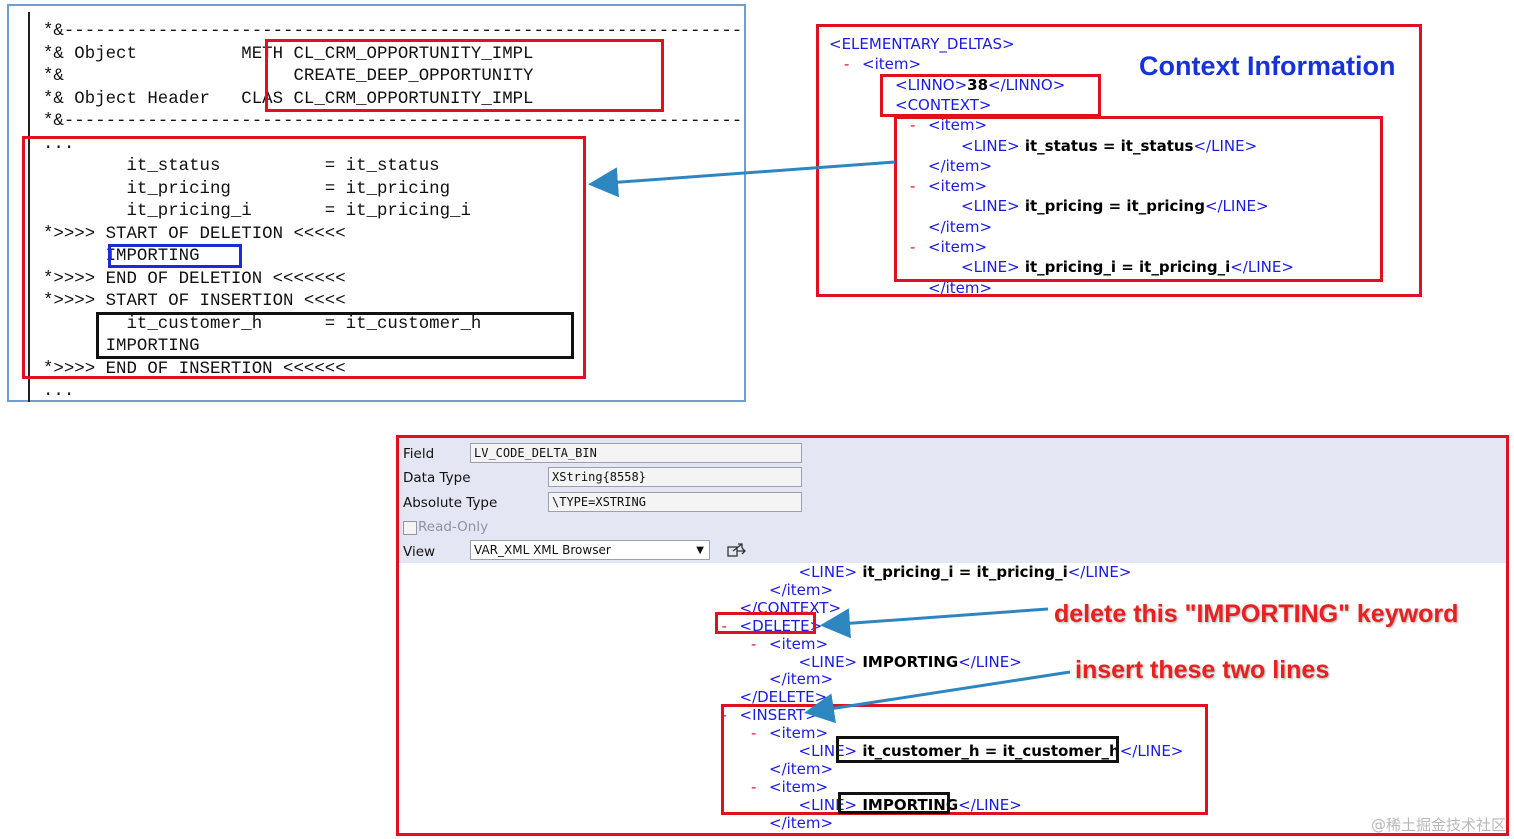 This screenshot has height=839, width=1514. What do you see at coordinates (742, 179) in the screenshot?
I see `context-arrow` at bounding box center [742, 179].